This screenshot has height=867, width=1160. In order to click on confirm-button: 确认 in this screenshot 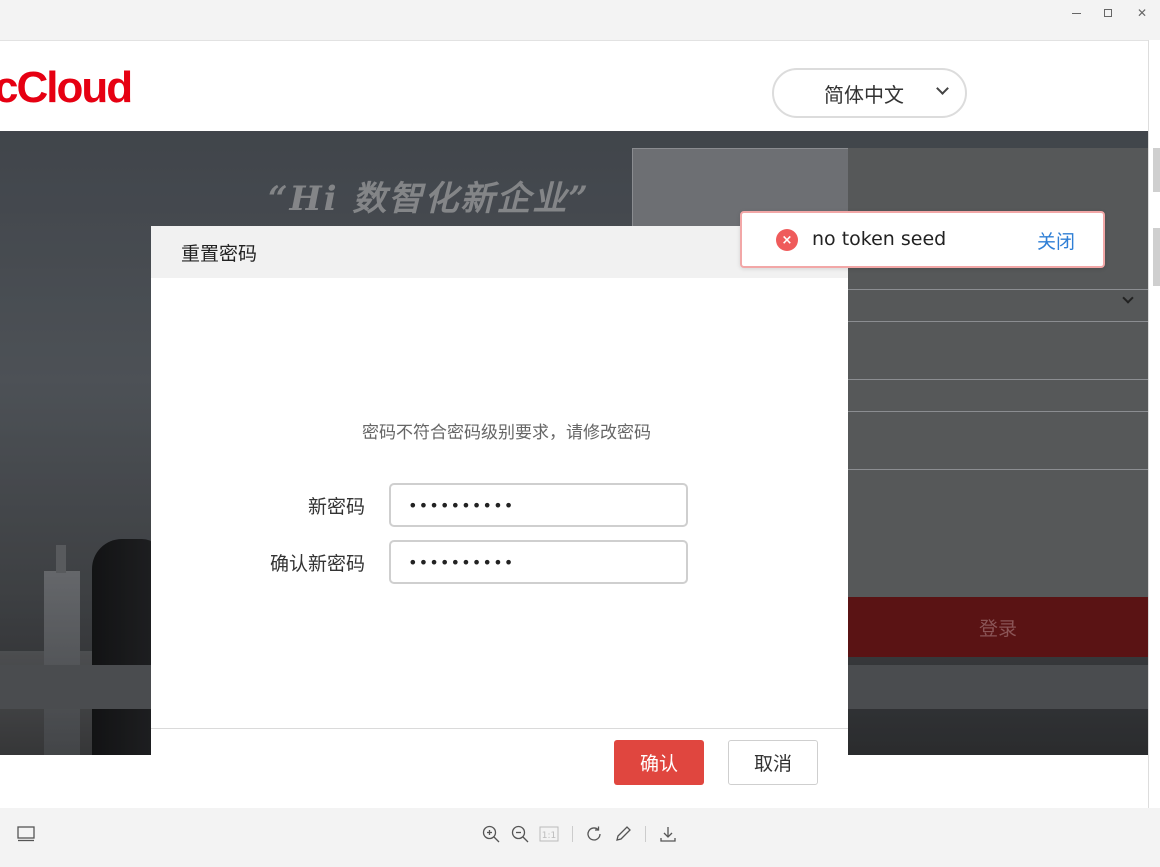, I will do `click(659, 762)`.